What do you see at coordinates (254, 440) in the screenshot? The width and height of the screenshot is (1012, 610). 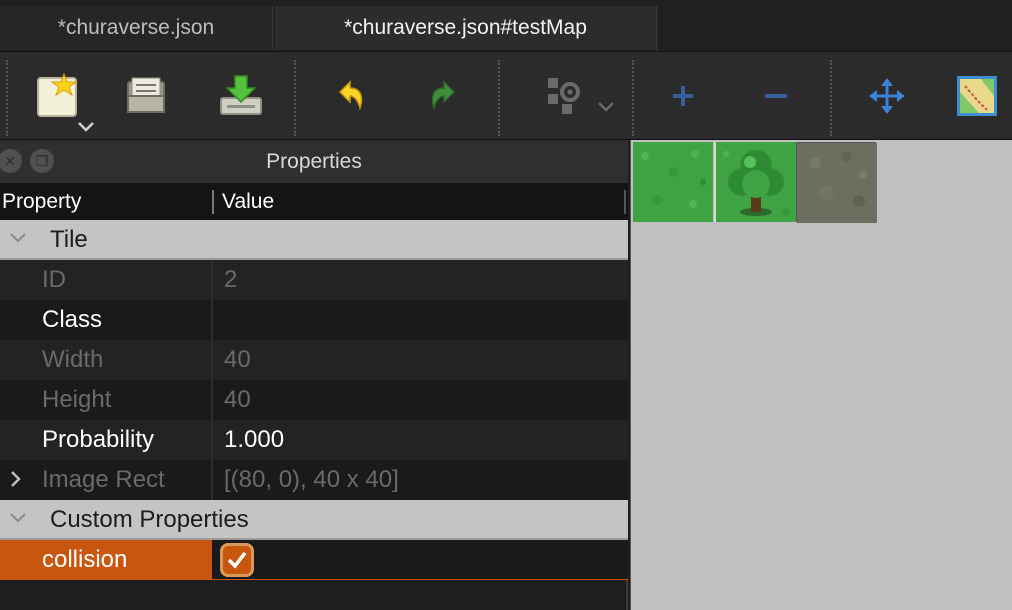 I see `property-value-input: 1.000` at bounding box center [254, 440].